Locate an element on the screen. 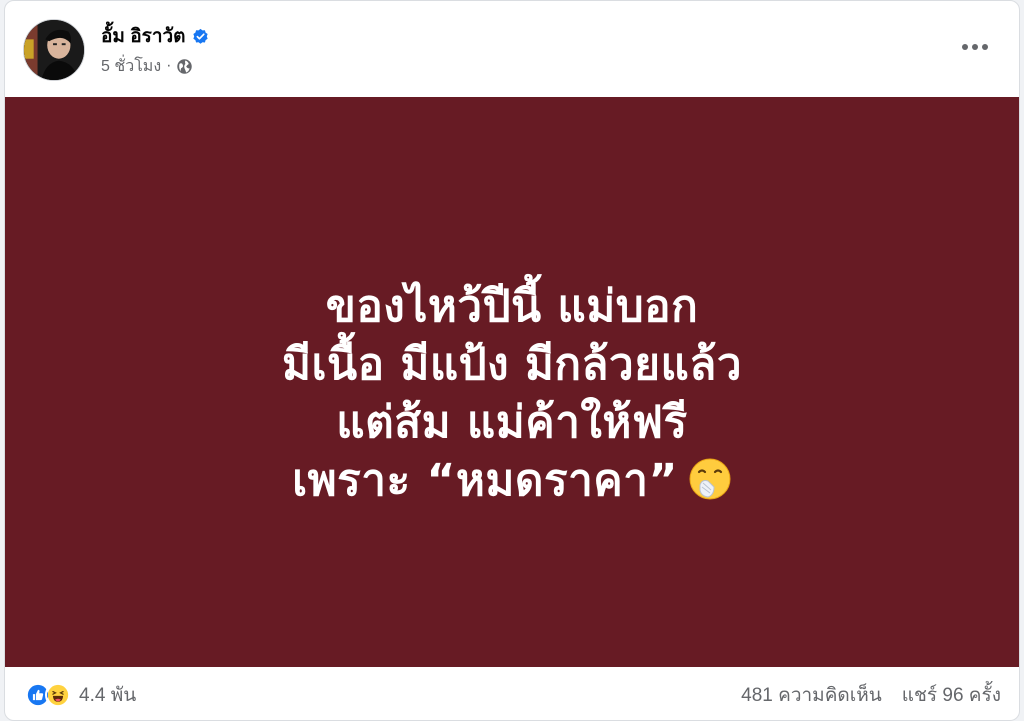 The width and height of the screenshot is (1024, 721). image-text-line: มีเนื้อ มีแป้ง มีกล้วยแล้ว is located at coordinates (512, 364).